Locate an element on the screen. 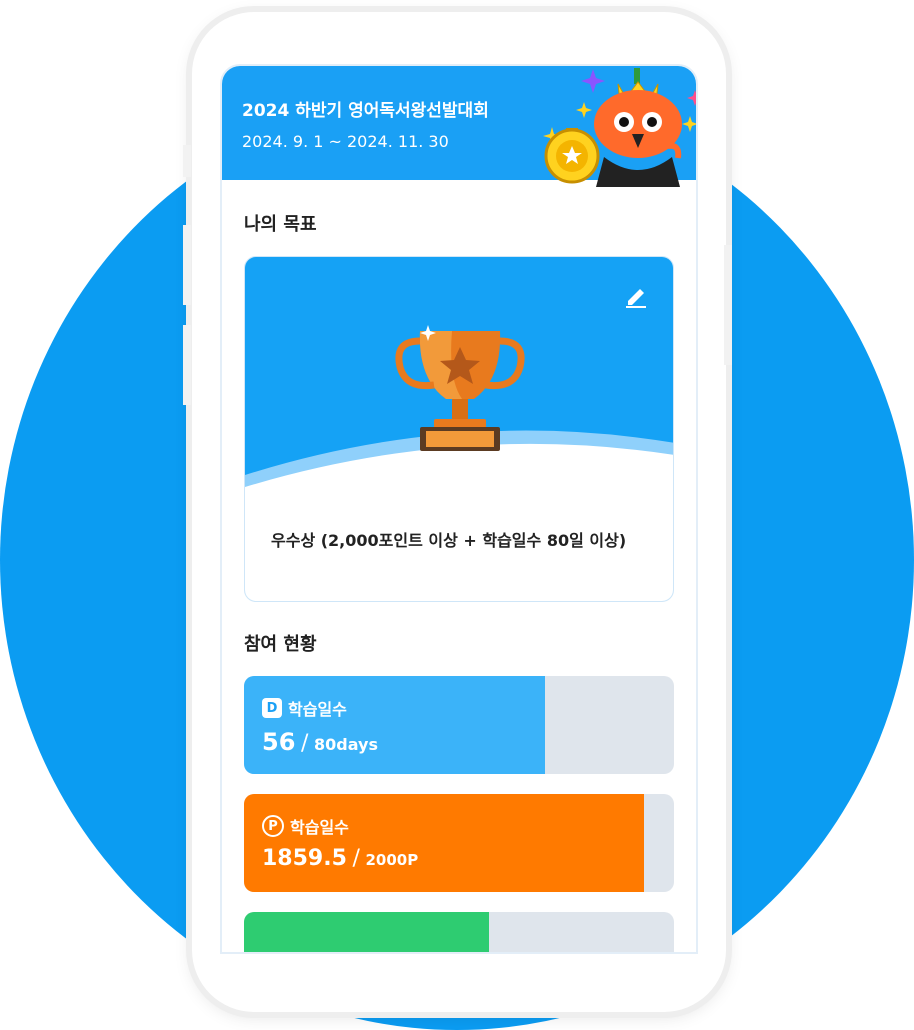 This screenshot has width=914, height=1030. goal-description: 우수상 (2,000포인트 이상 + 학습일수 80일 이상) is located at coordinates (449, 540).